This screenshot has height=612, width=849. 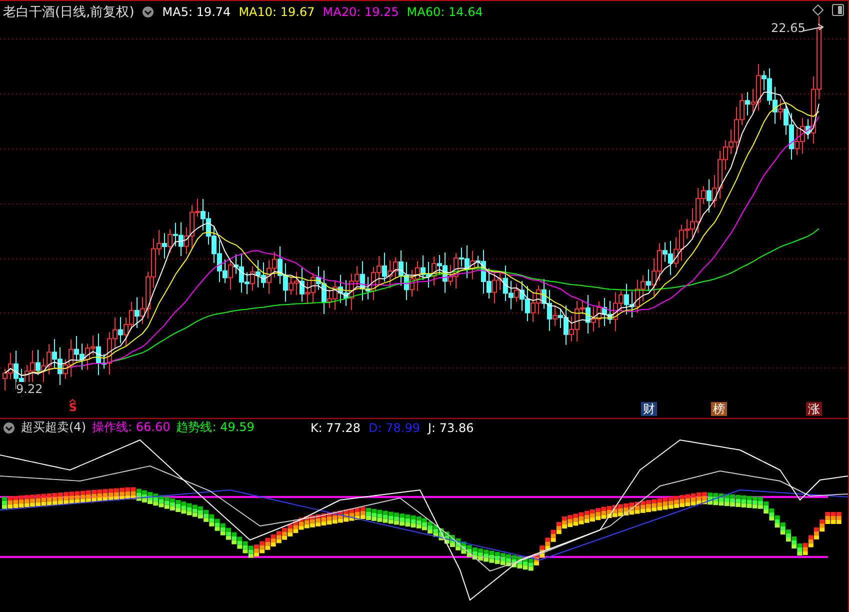 I want to click on kdj-value: J: 73.86, so click(x=451, y=427).